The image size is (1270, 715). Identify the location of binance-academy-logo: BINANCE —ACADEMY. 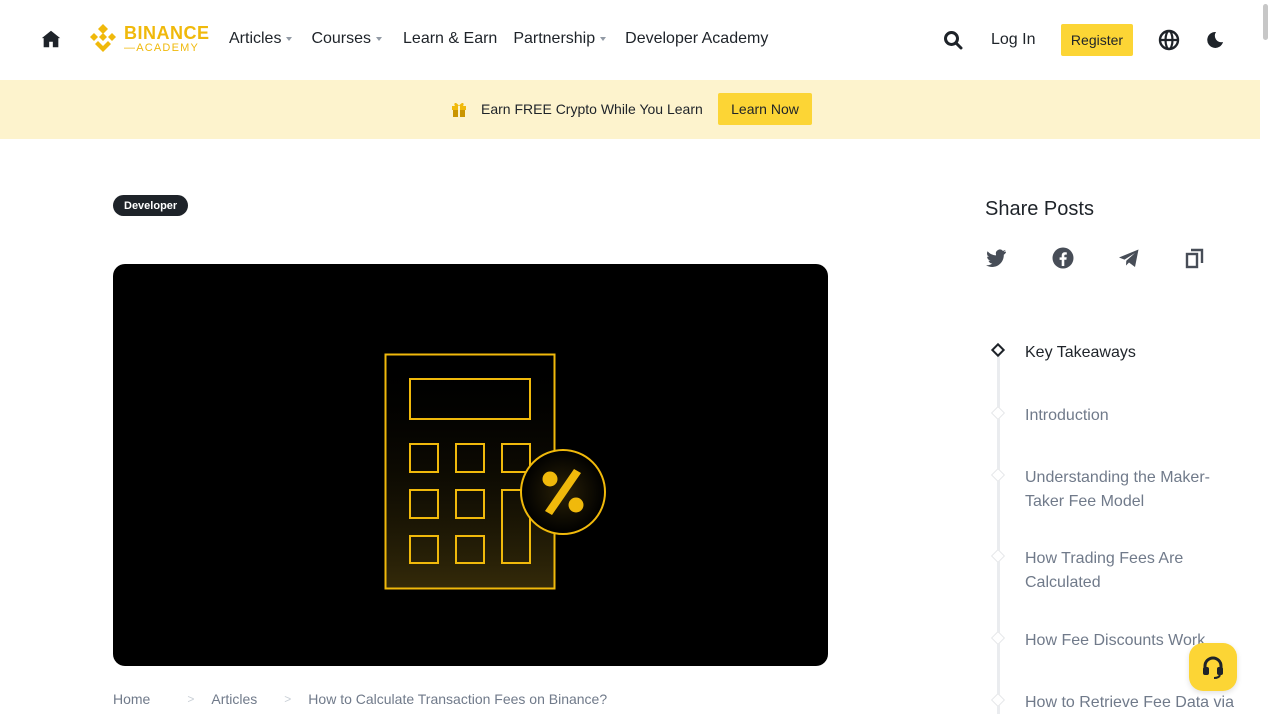
(149, 39).